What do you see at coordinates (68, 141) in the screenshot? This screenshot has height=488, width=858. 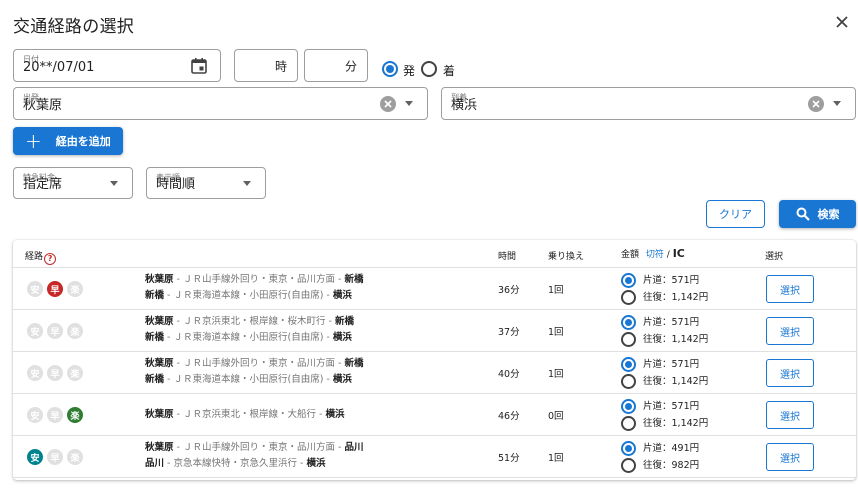 I see `add-route-button: + 経由を追加` at bounding box center [68, 141].